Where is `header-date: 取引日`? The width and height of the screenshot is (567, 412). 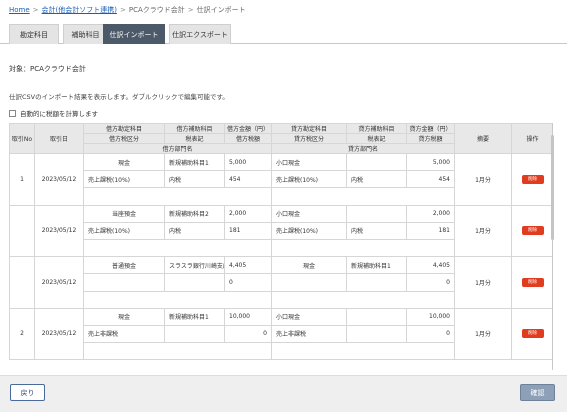 header-date: 取引日 is located at coordinates (59, 138).